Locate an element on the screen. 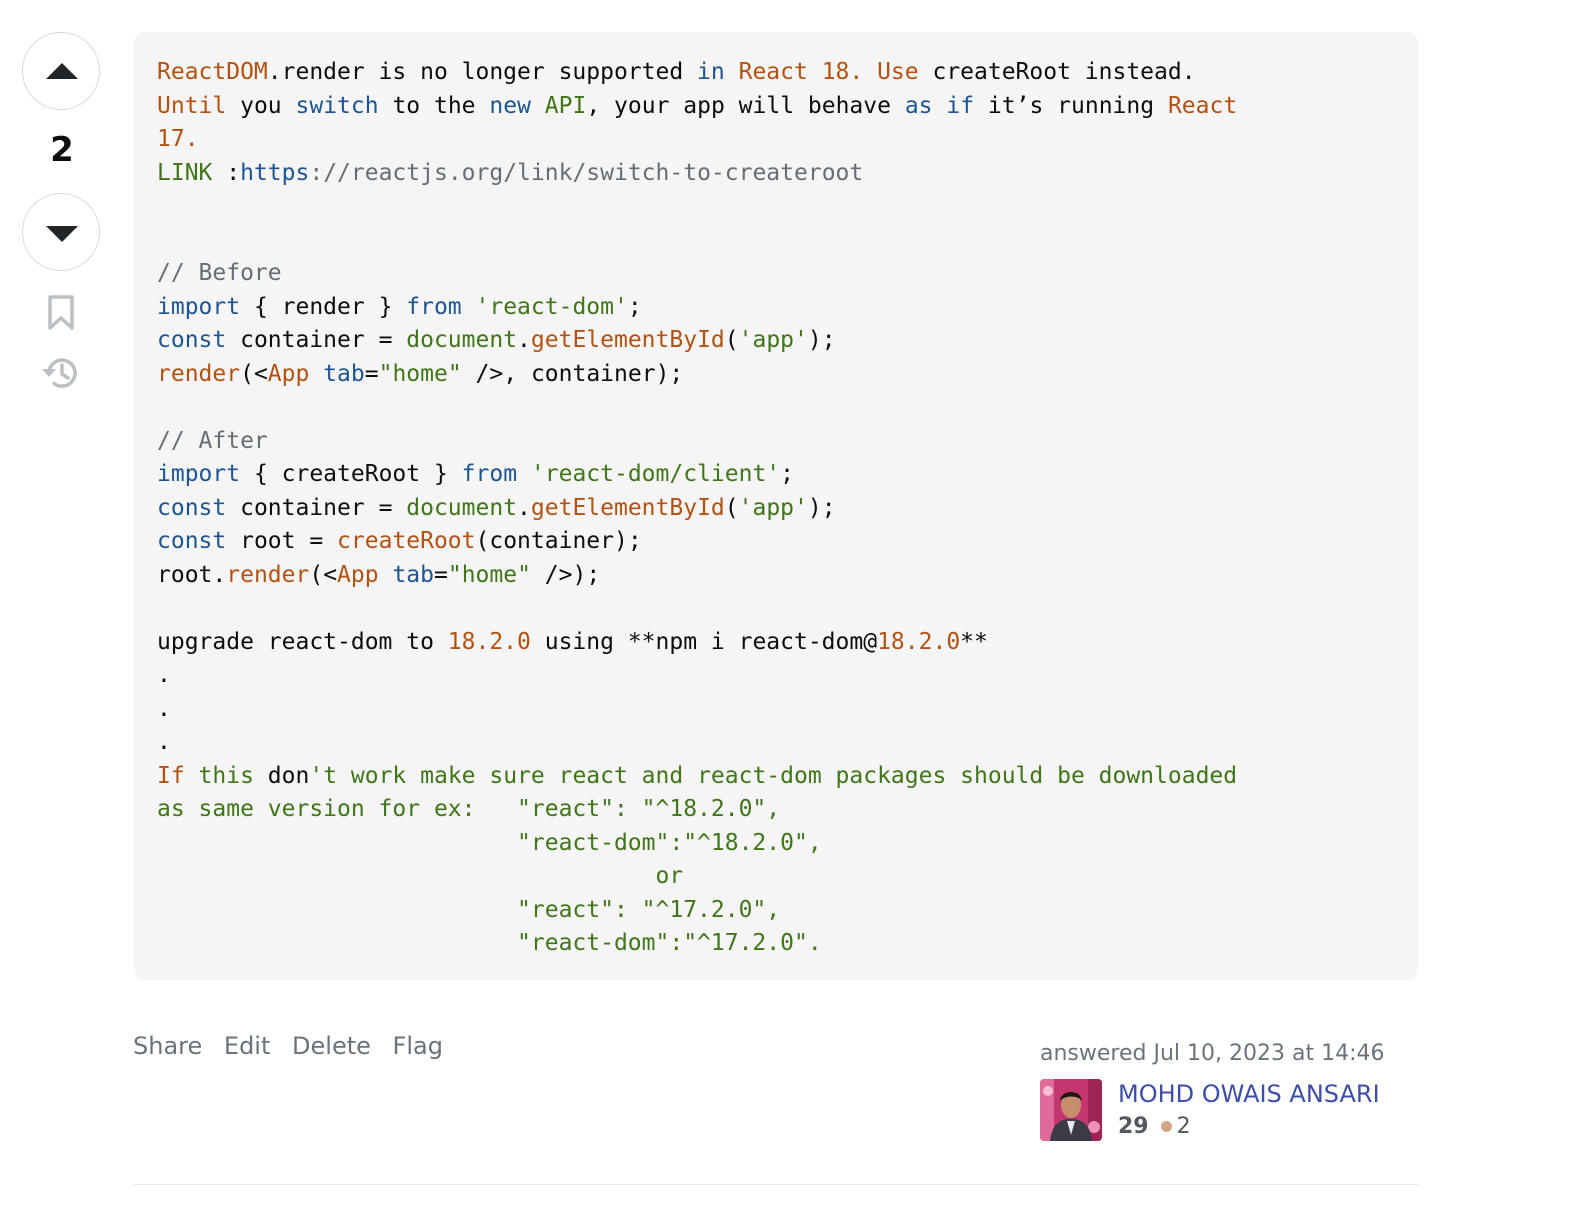 This screenshot has width=1596, height=1206. code-line: "react-dom":"^18.2.0", is located at coordinates (489, 843).